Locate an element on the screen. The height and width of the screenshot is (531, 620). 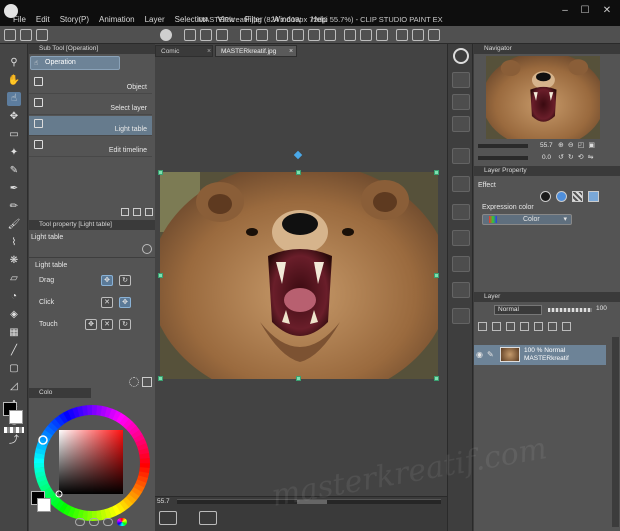
touch-scale-toggle: ✕ is located at coordinates (107, 324).